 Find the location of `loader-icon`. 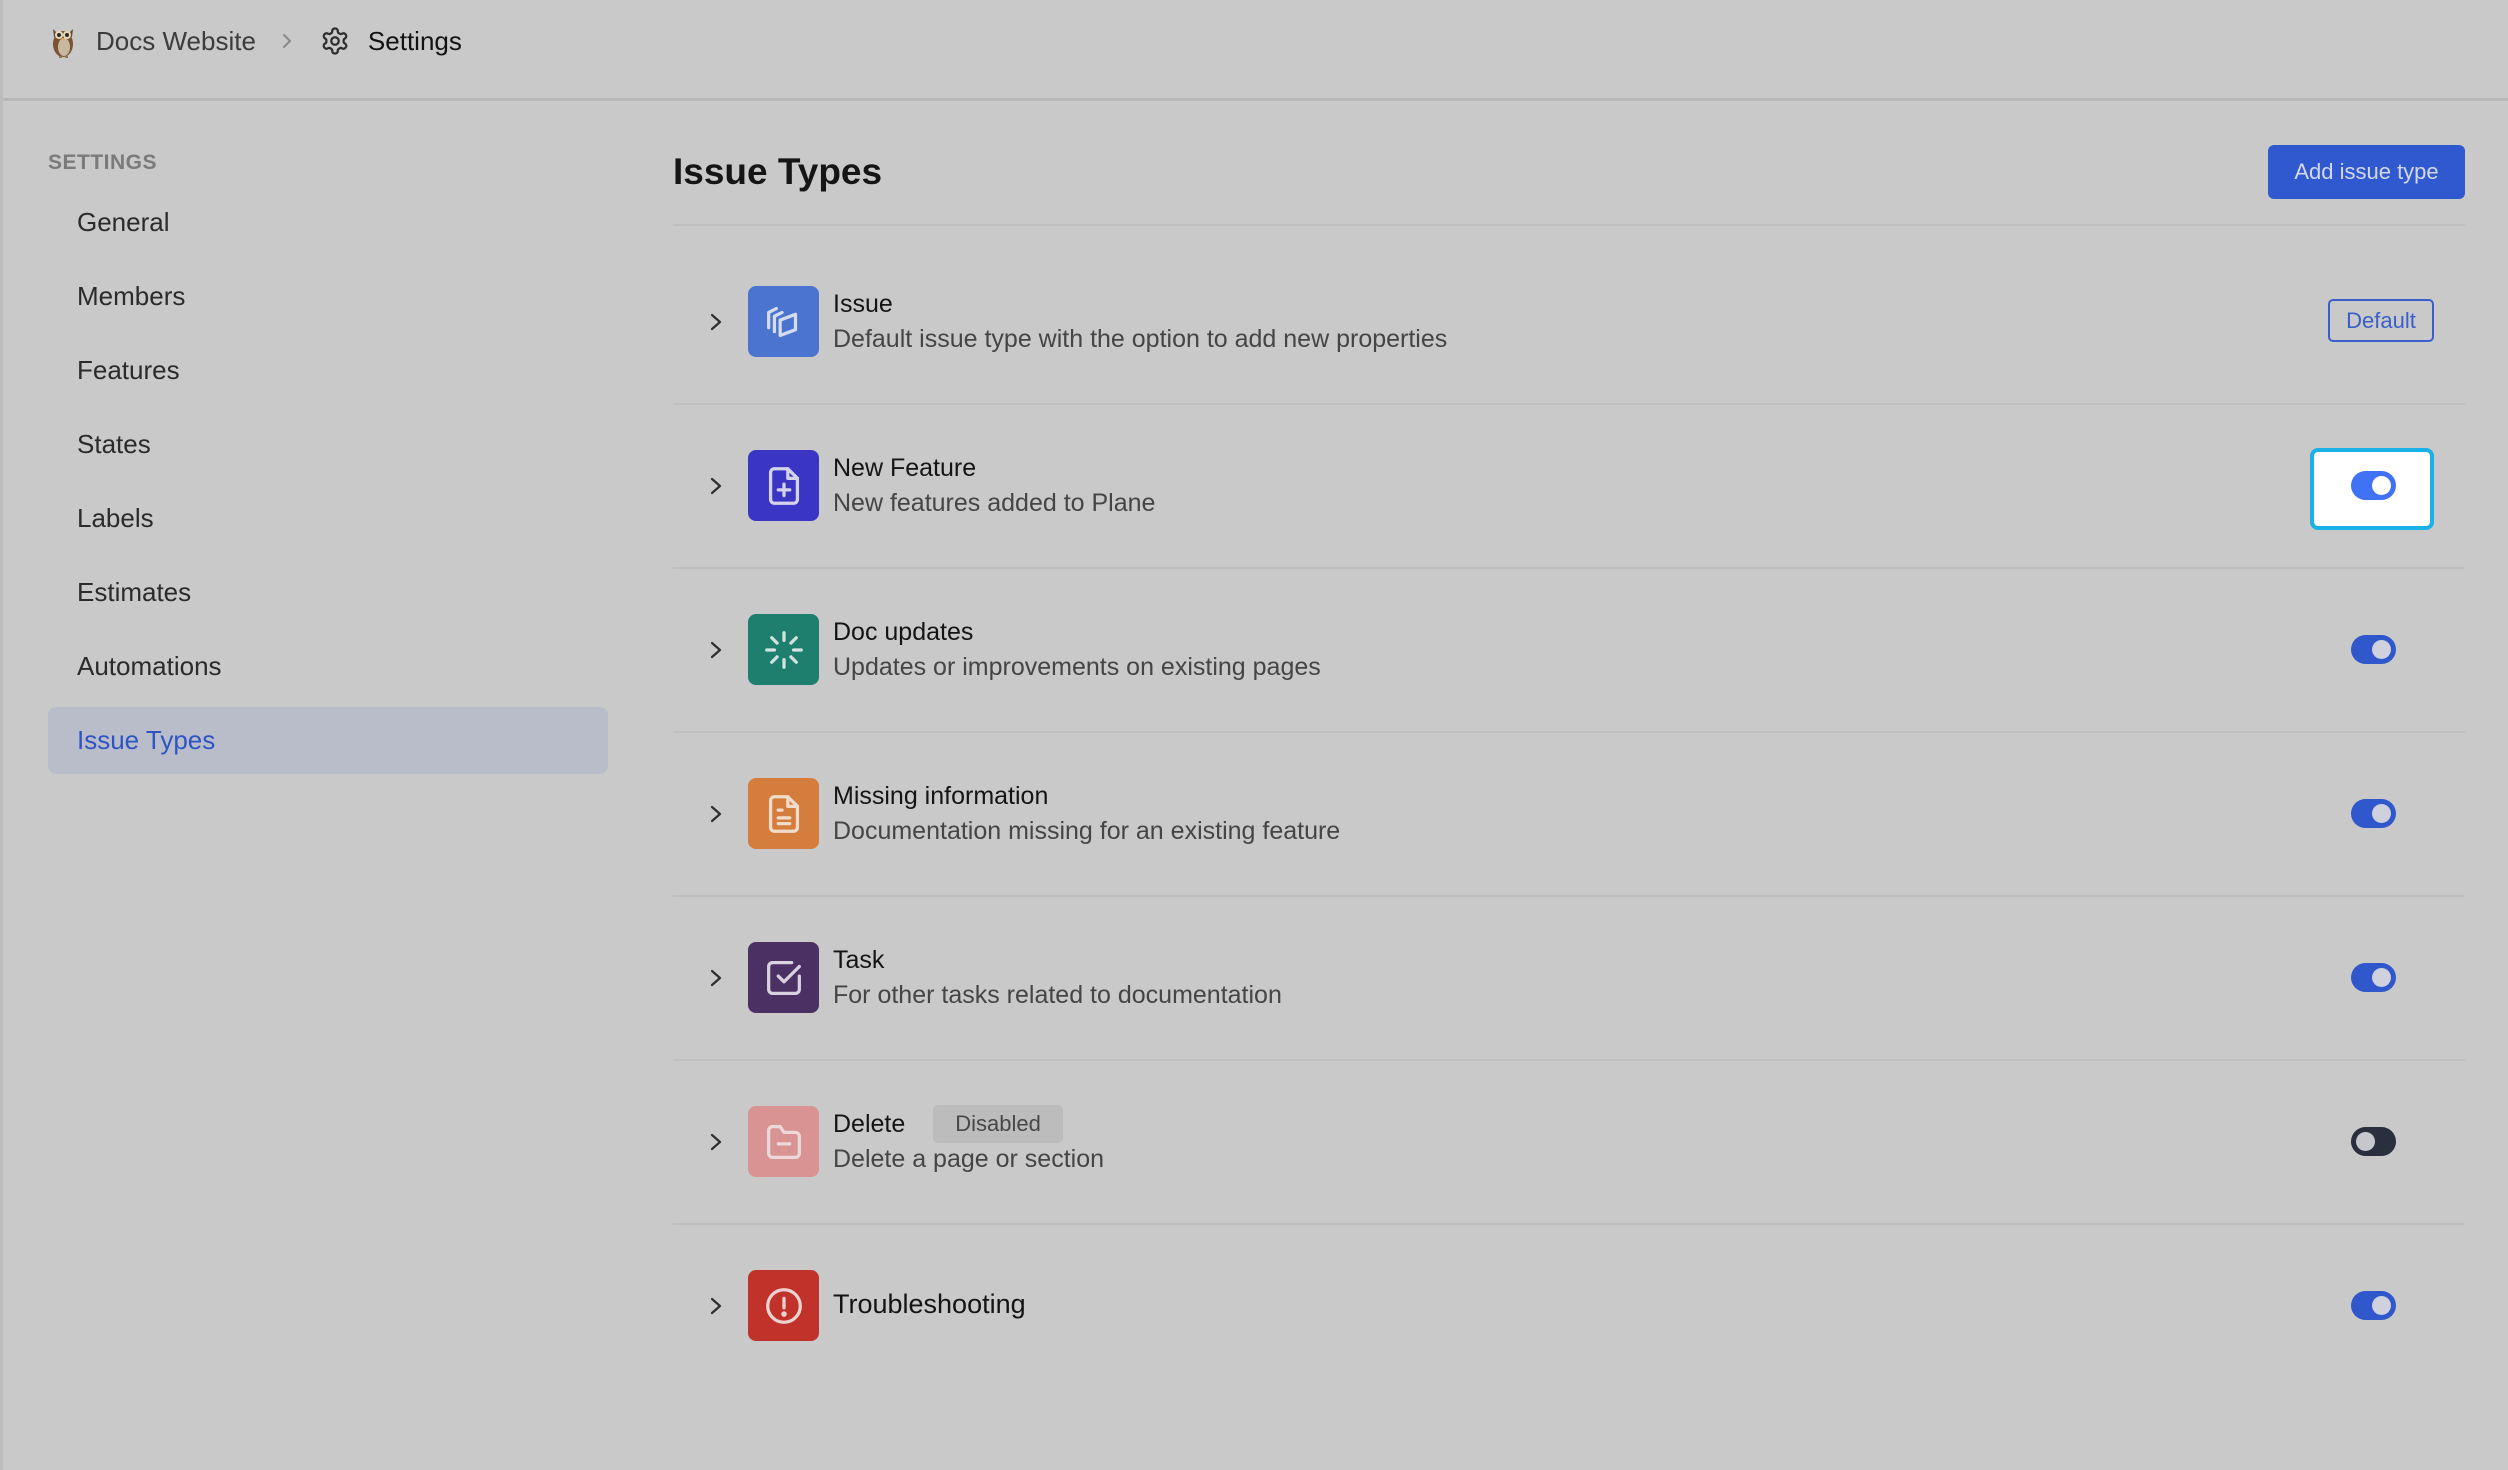

loader-icon is located at coordinates (783, 649).